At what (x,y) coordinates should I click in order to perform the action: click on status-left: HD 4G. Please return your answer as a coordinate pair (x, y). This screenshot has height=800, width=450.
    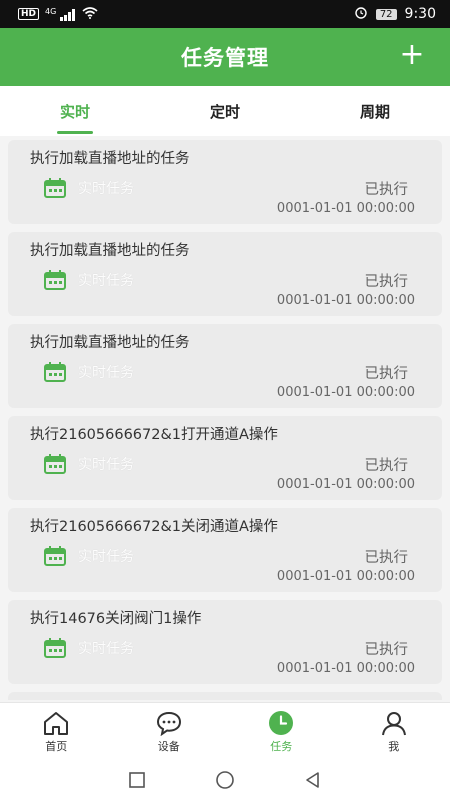
    Looking at the image, I should click on (58, 14).